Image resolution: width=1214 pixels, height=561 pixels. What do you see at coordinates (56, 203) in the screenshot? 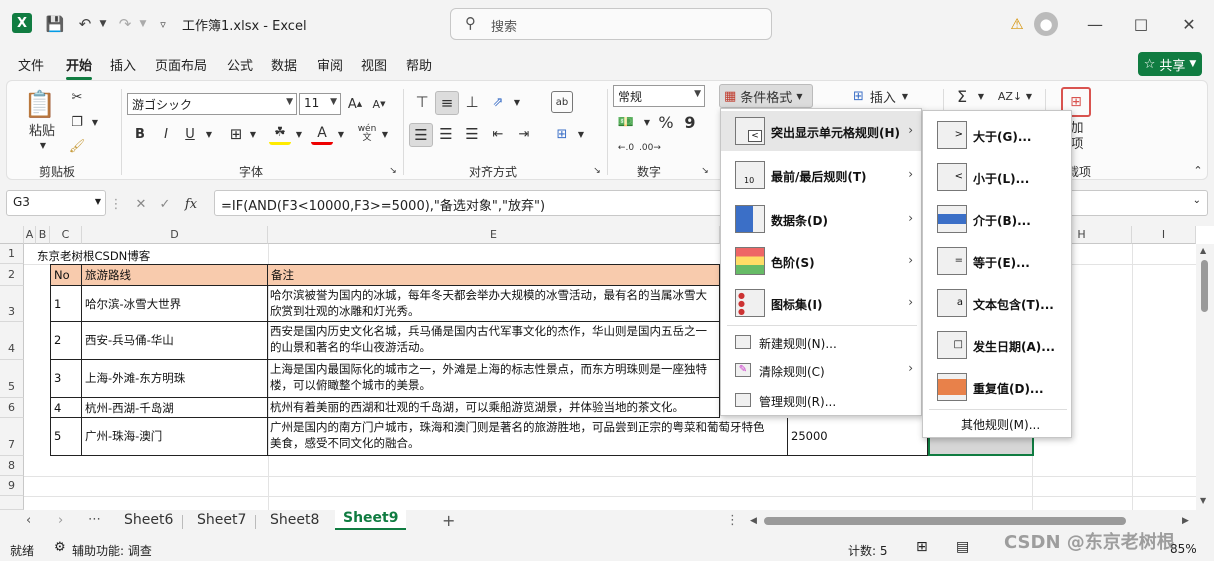
I see `name-box: G3 ▼` at bounding box center [56, 203].